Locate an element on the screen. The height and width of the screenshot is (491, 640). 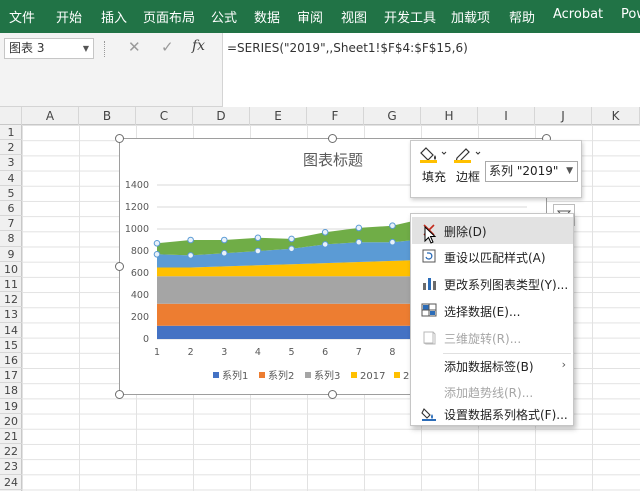
row-header-7: 7 is located at coordinates (11, 224).